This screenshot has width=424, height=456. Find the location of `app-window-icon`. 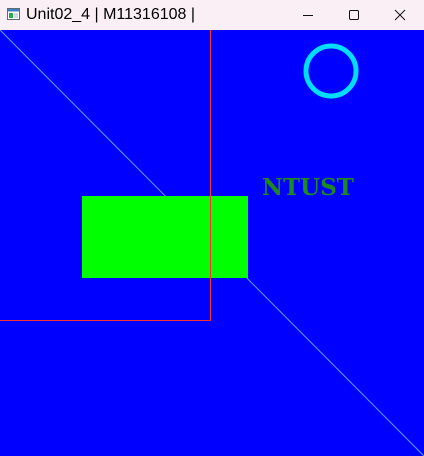

app-window-icon is located at coordinates (13, 14).